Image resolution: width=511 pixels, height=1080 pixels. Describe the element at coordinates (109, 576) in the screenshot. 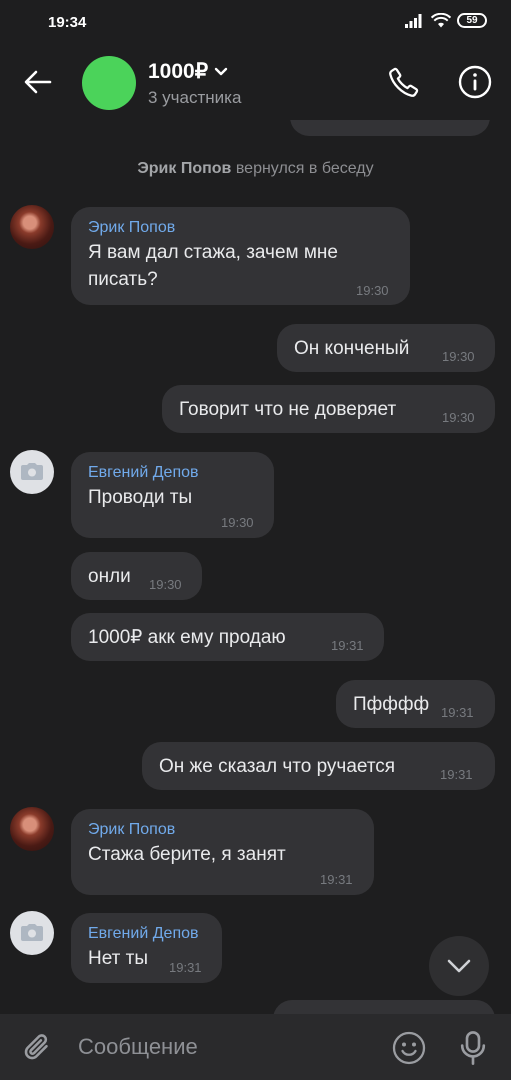

I see `message-text: онли` at that location.